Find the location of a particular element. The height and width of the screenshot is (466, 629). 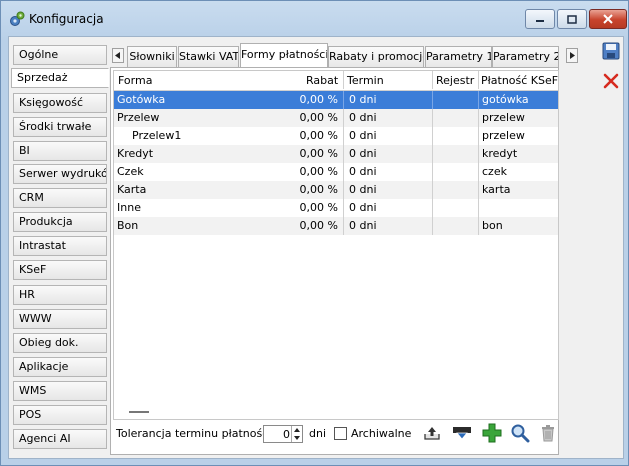

left-tab-9: Intrastat is located at coordinates (60, 246).